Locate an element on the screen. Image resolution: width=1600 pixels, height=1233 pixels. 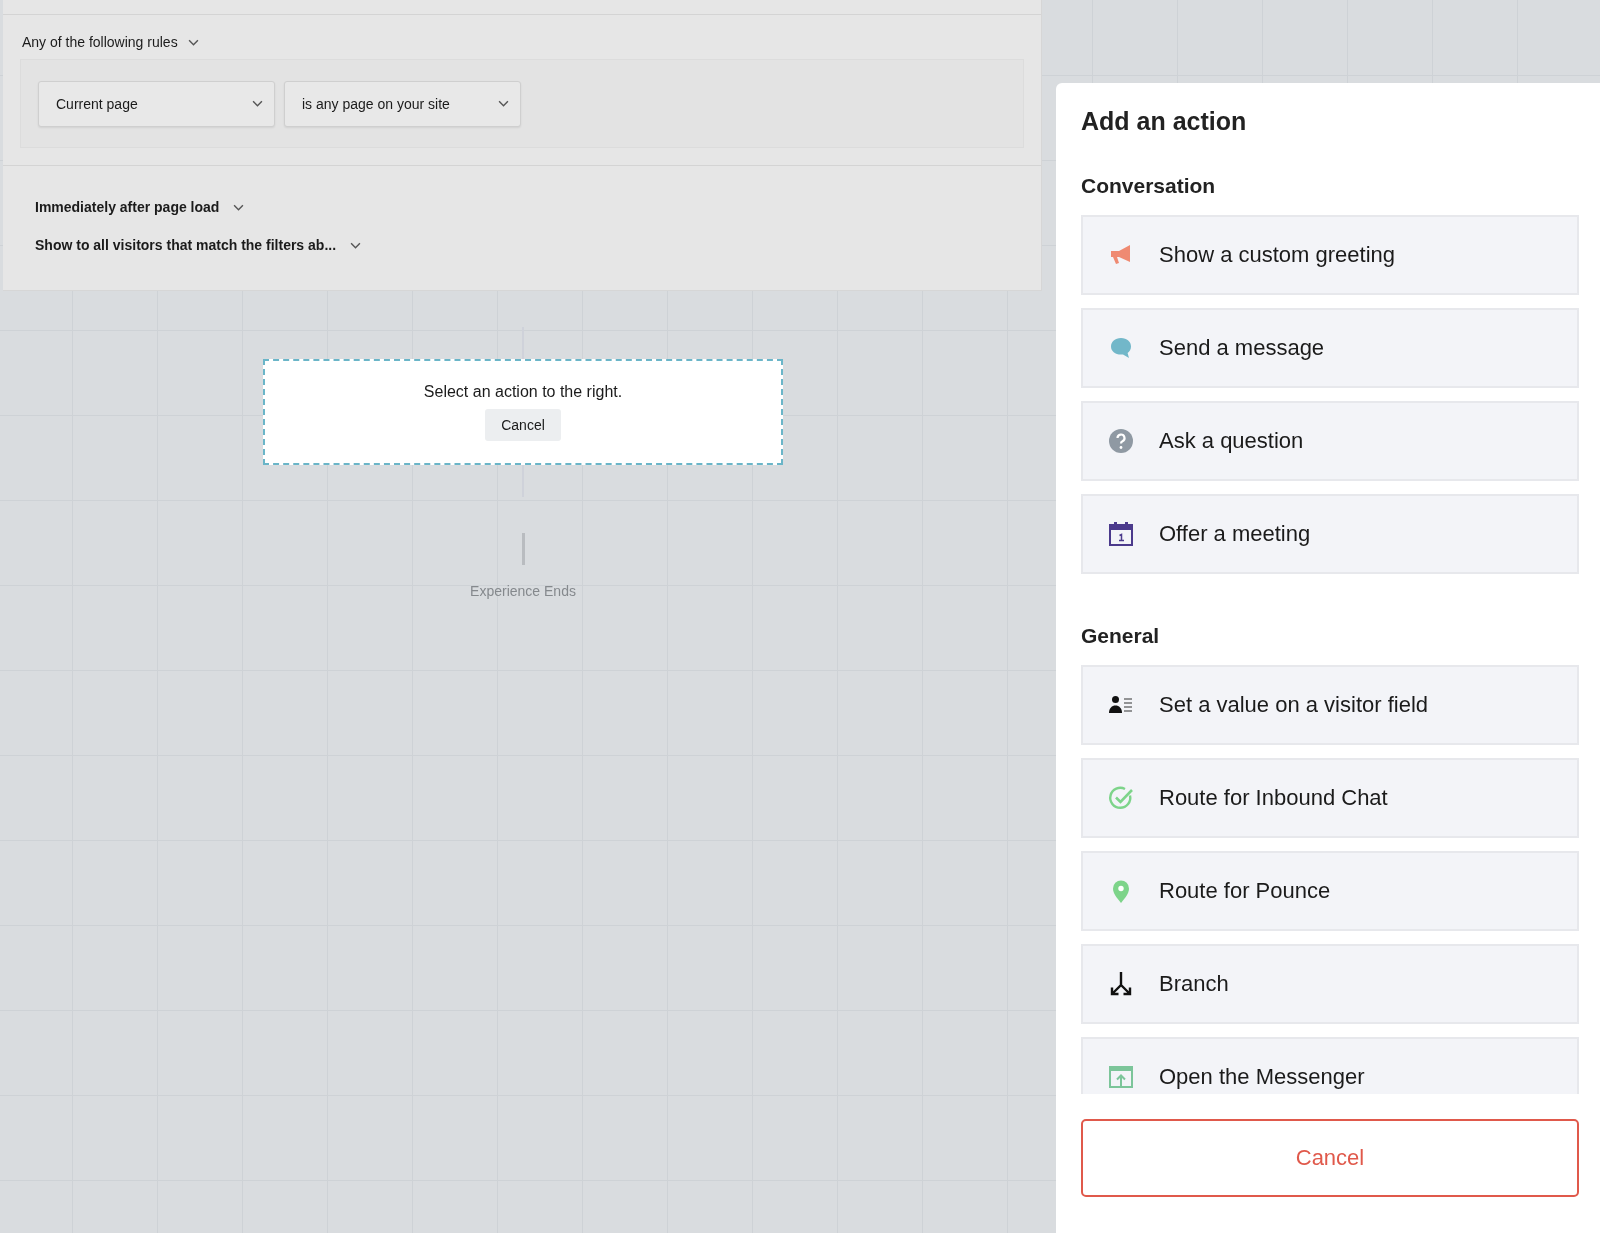
action-item: Open the Messenger is located at coordinates (1330, 1065).